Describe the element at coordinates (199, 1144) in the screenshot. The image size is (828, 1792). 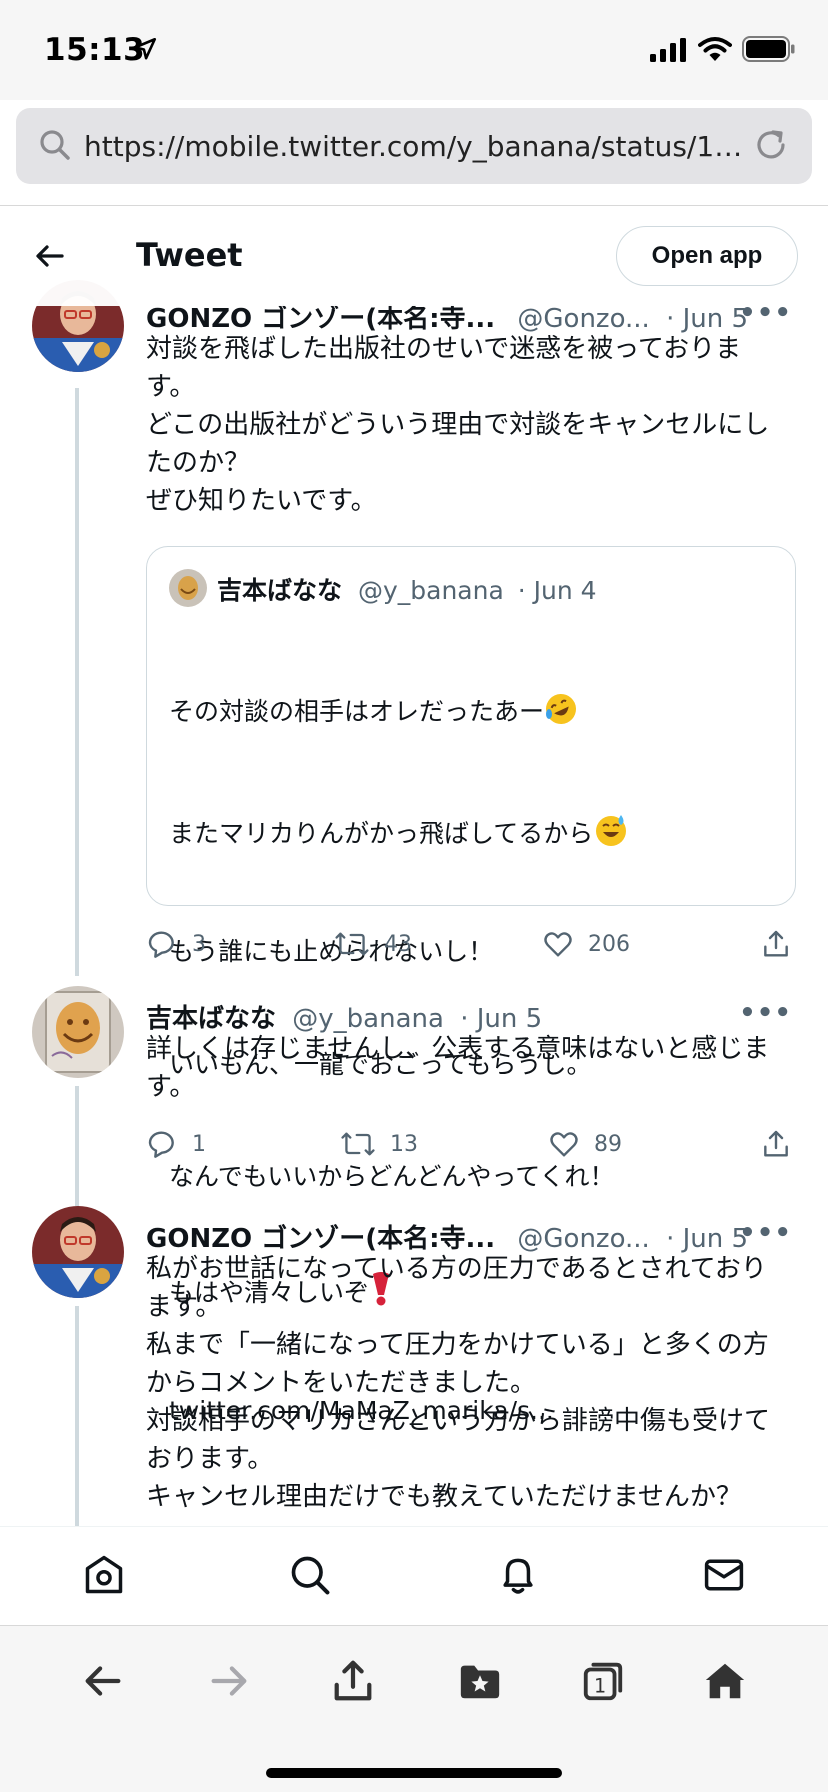
I see `reply-count: 1` at that location.